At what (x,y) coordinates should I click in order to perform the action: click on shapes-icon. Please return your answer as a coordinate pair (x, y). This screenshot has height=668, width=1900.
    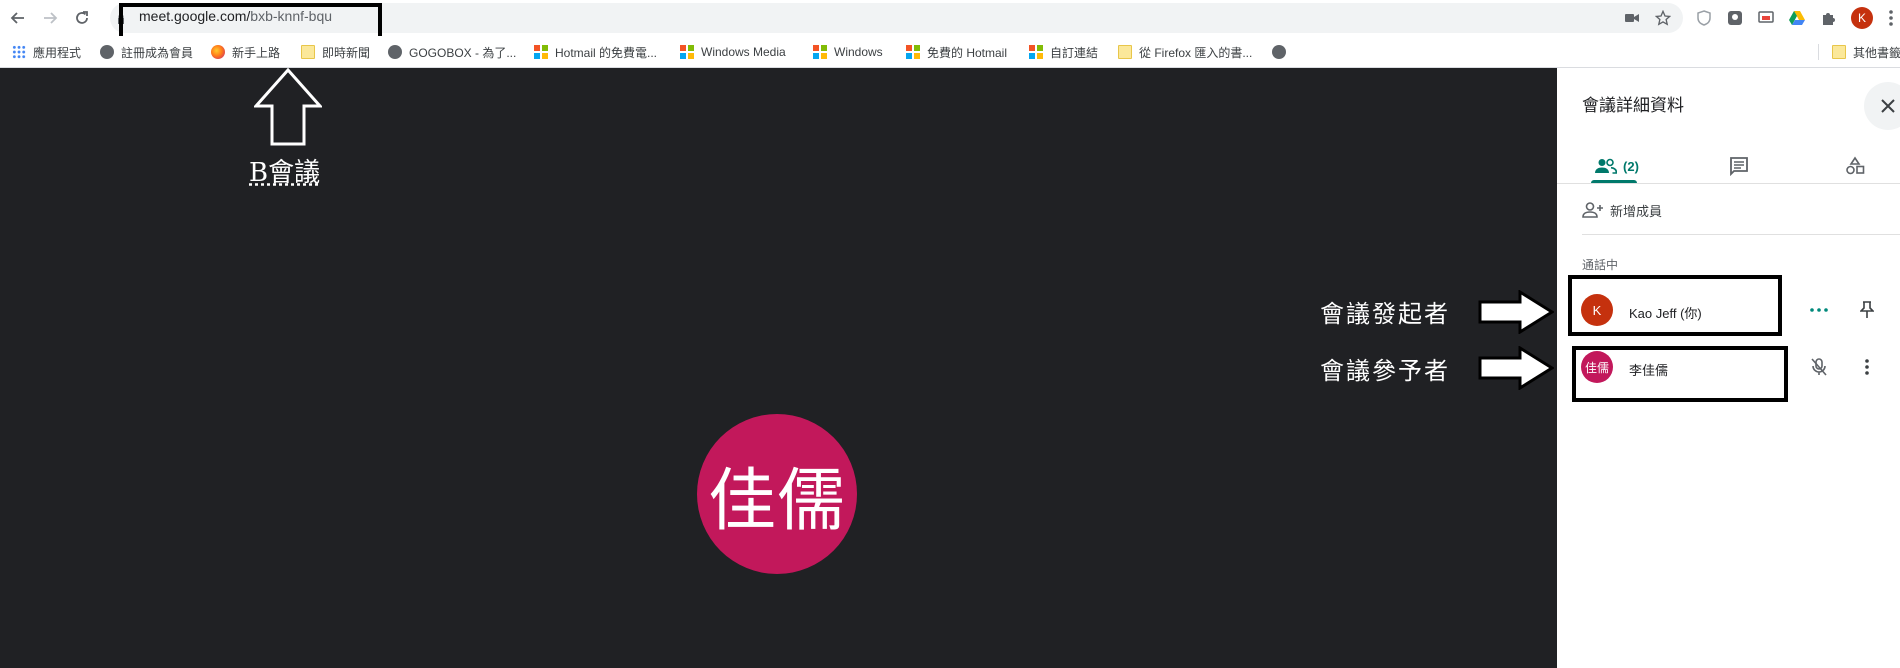
    Looking at the image, I should click on (1855, 165).